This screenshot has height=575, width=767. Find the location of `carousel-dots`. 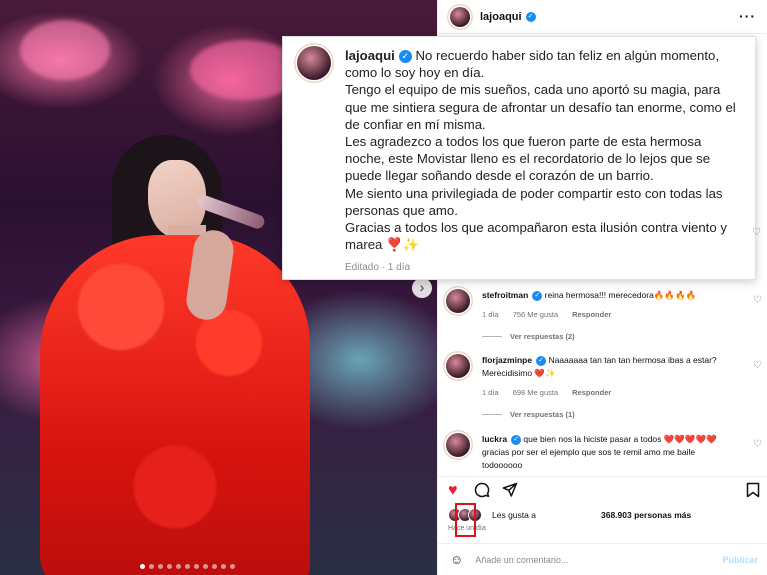

carousel-dots is located at coordinates (187, 566).